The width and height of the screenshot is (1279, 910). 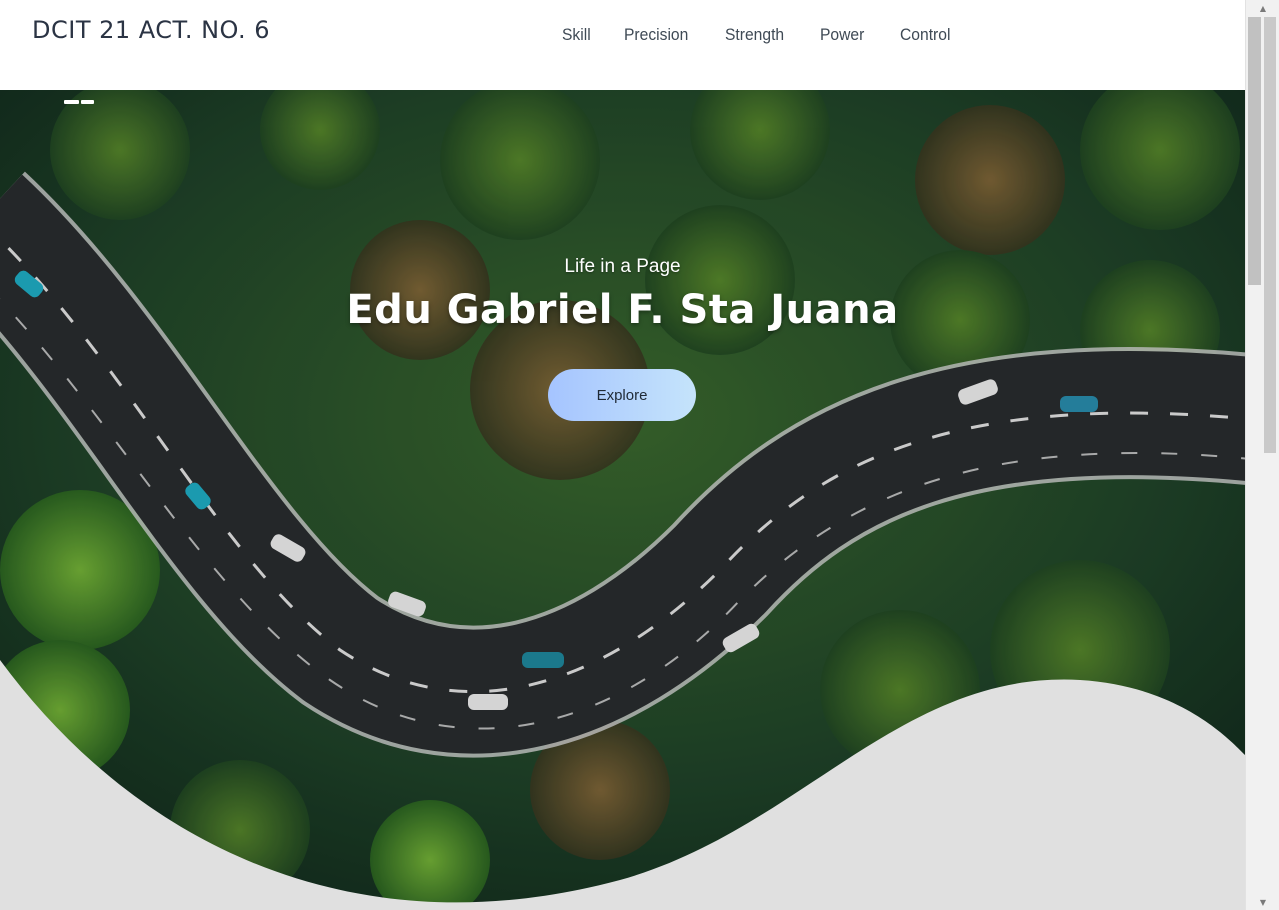 What do you see at coordinates (576, 35) in the screenshot?
I see `nav-item-skill: Skill` at bounding box center [576, 35].